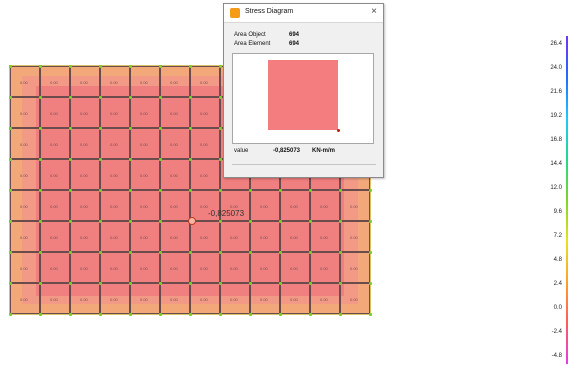  Describe the element at coordinates (556, 68) in the screenshot. I see `legend-label: 24.0` at that location.